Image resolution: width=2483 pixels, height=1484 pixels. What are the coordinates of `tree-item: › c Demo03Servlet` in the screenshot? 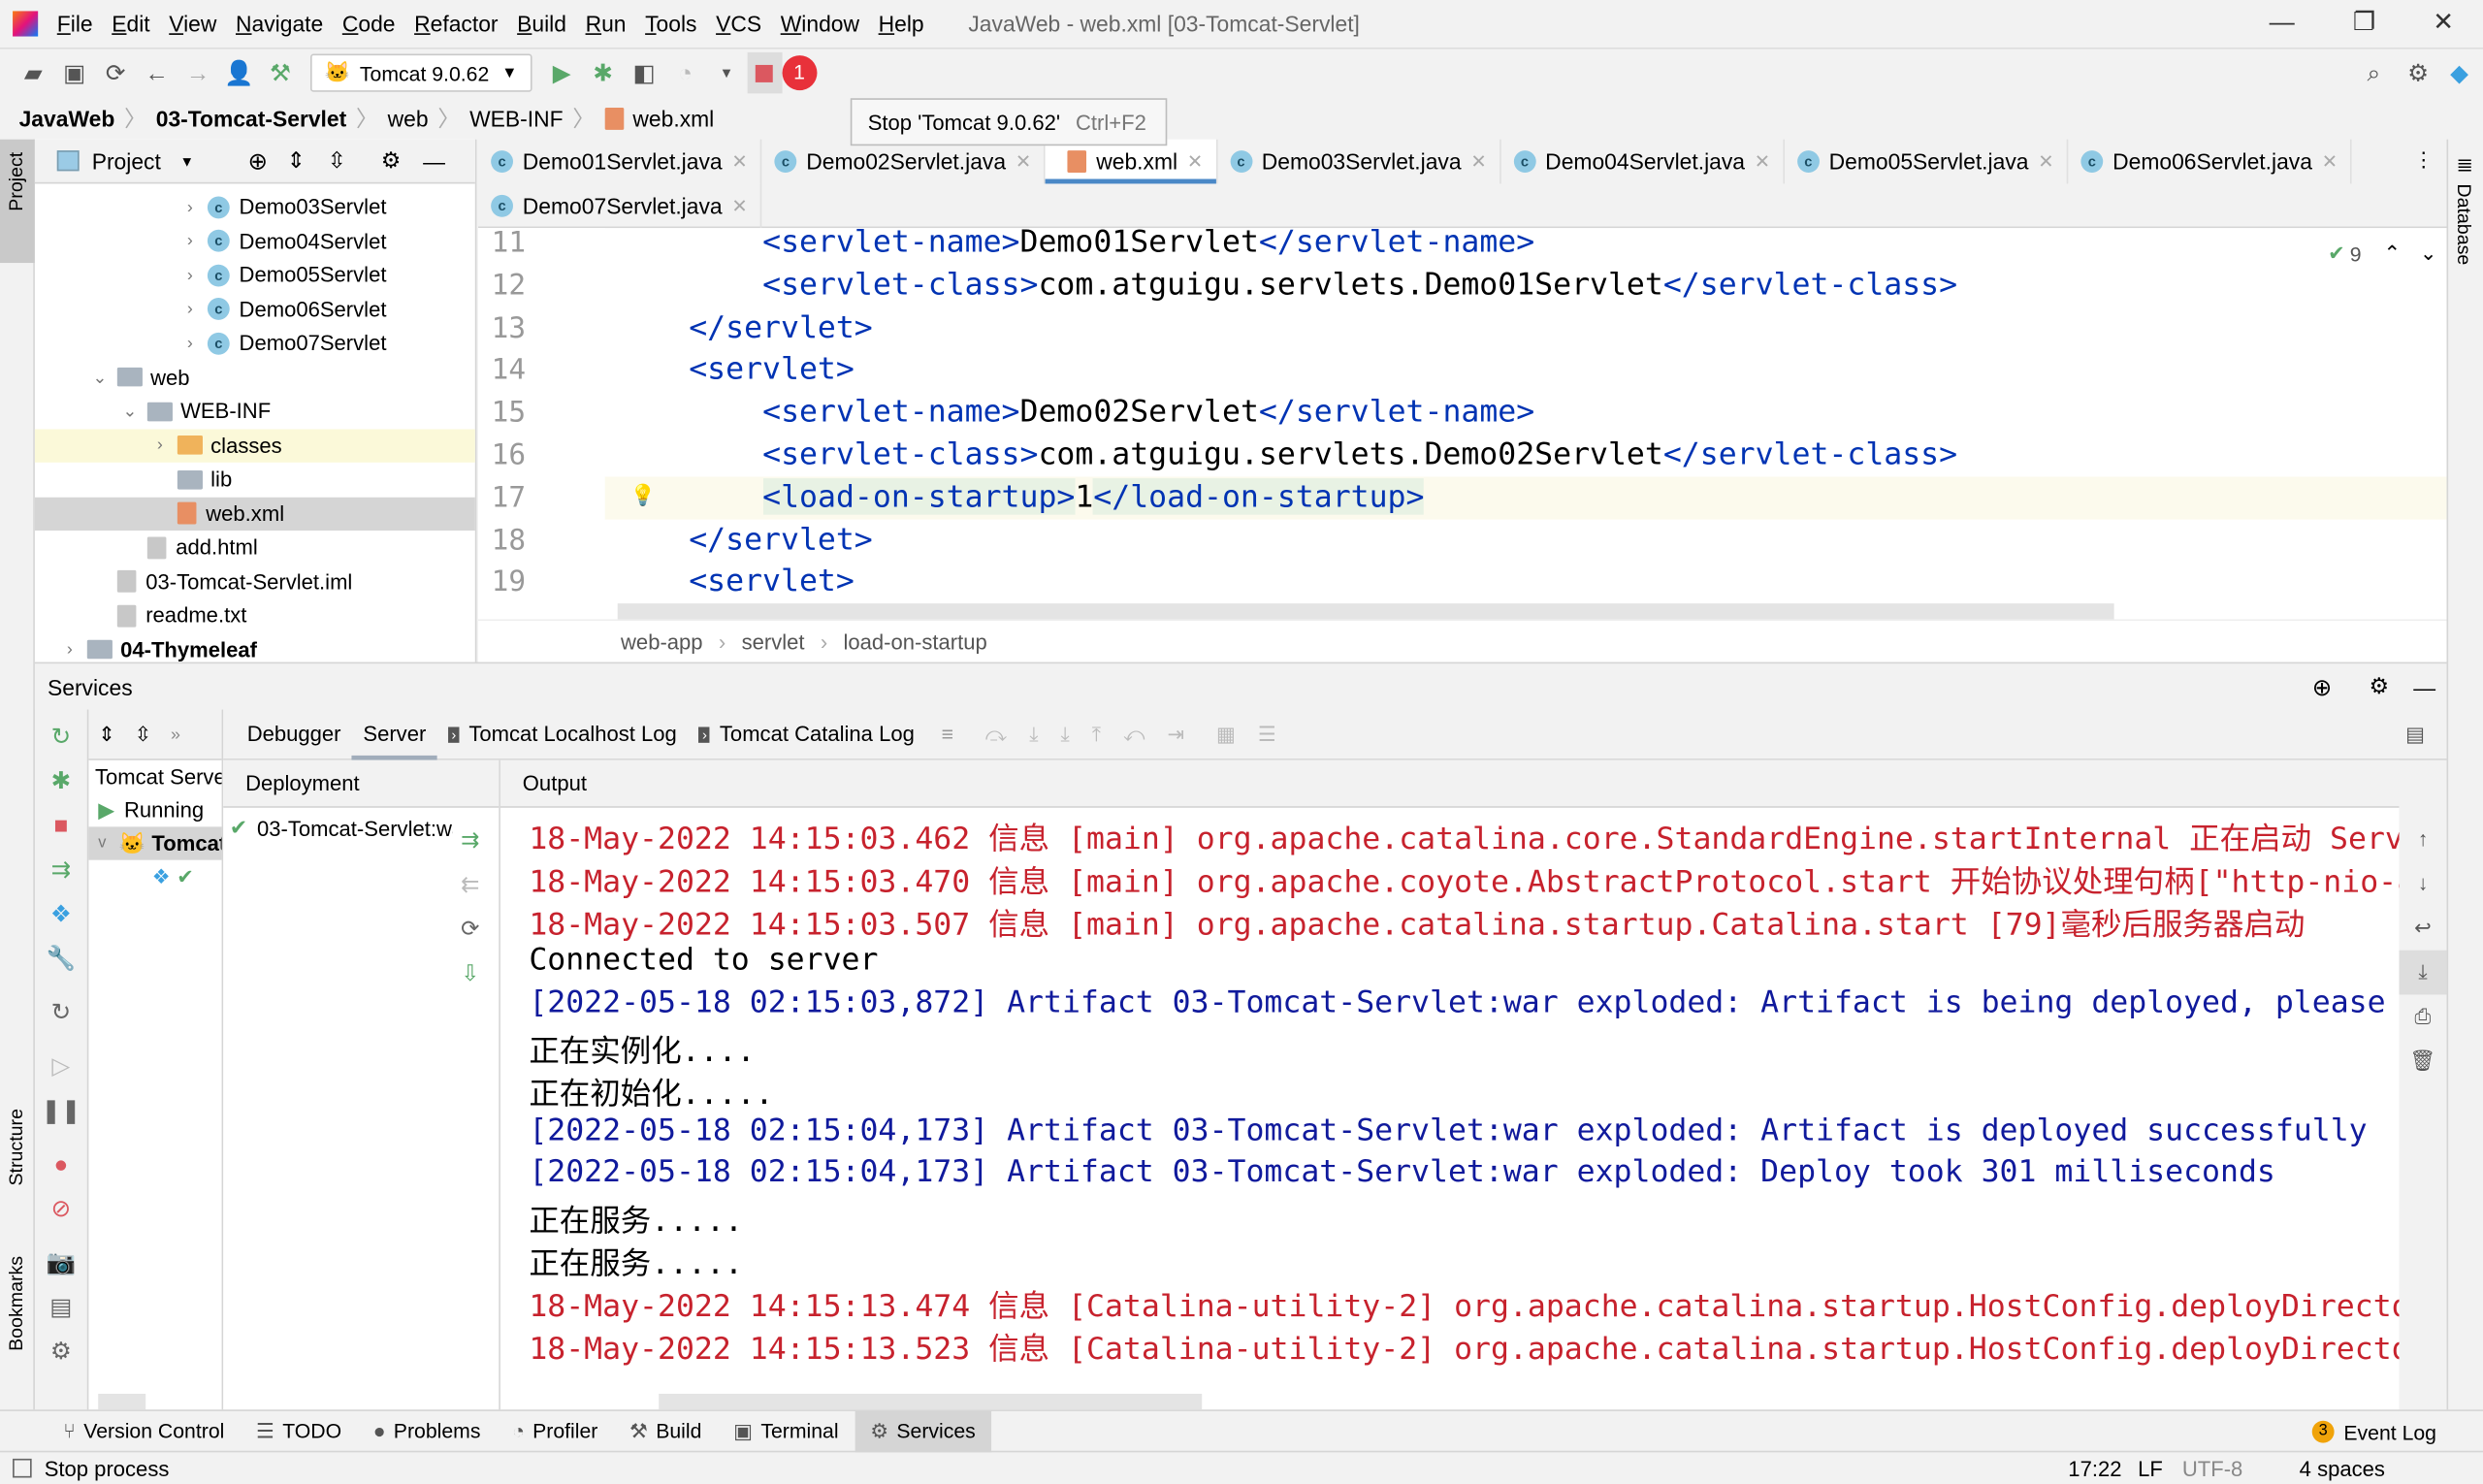 It's located at (255, 207).